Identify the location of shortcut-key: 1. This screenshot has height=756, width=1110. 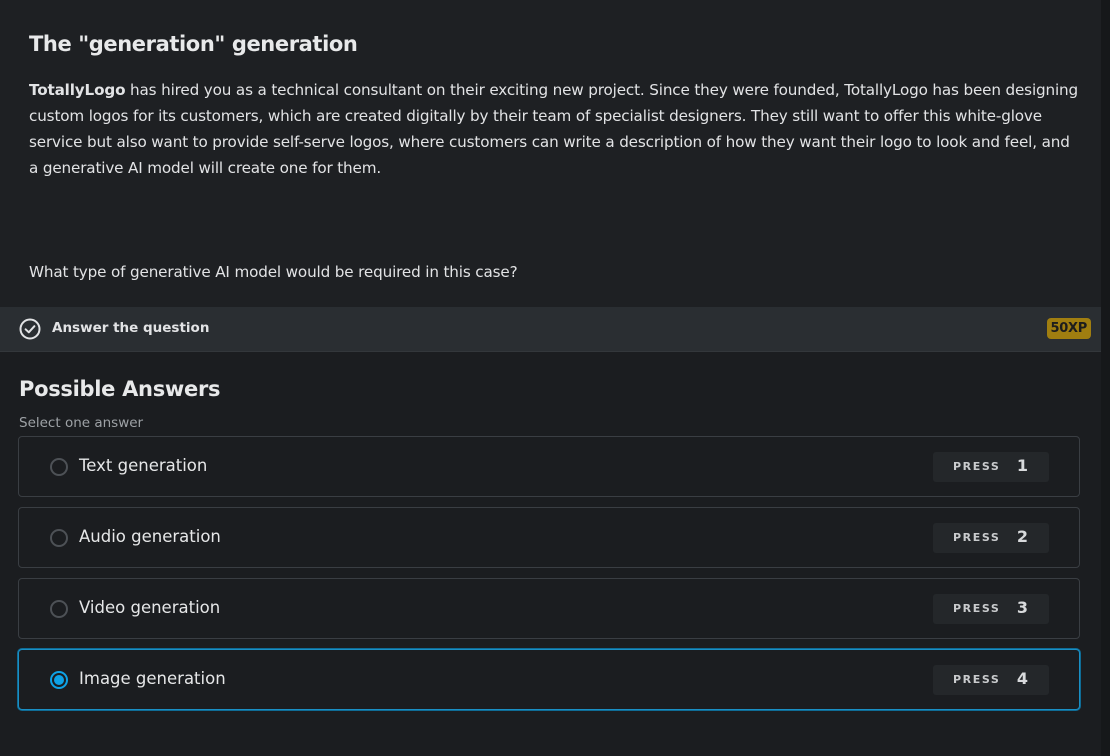
(1022, 465).